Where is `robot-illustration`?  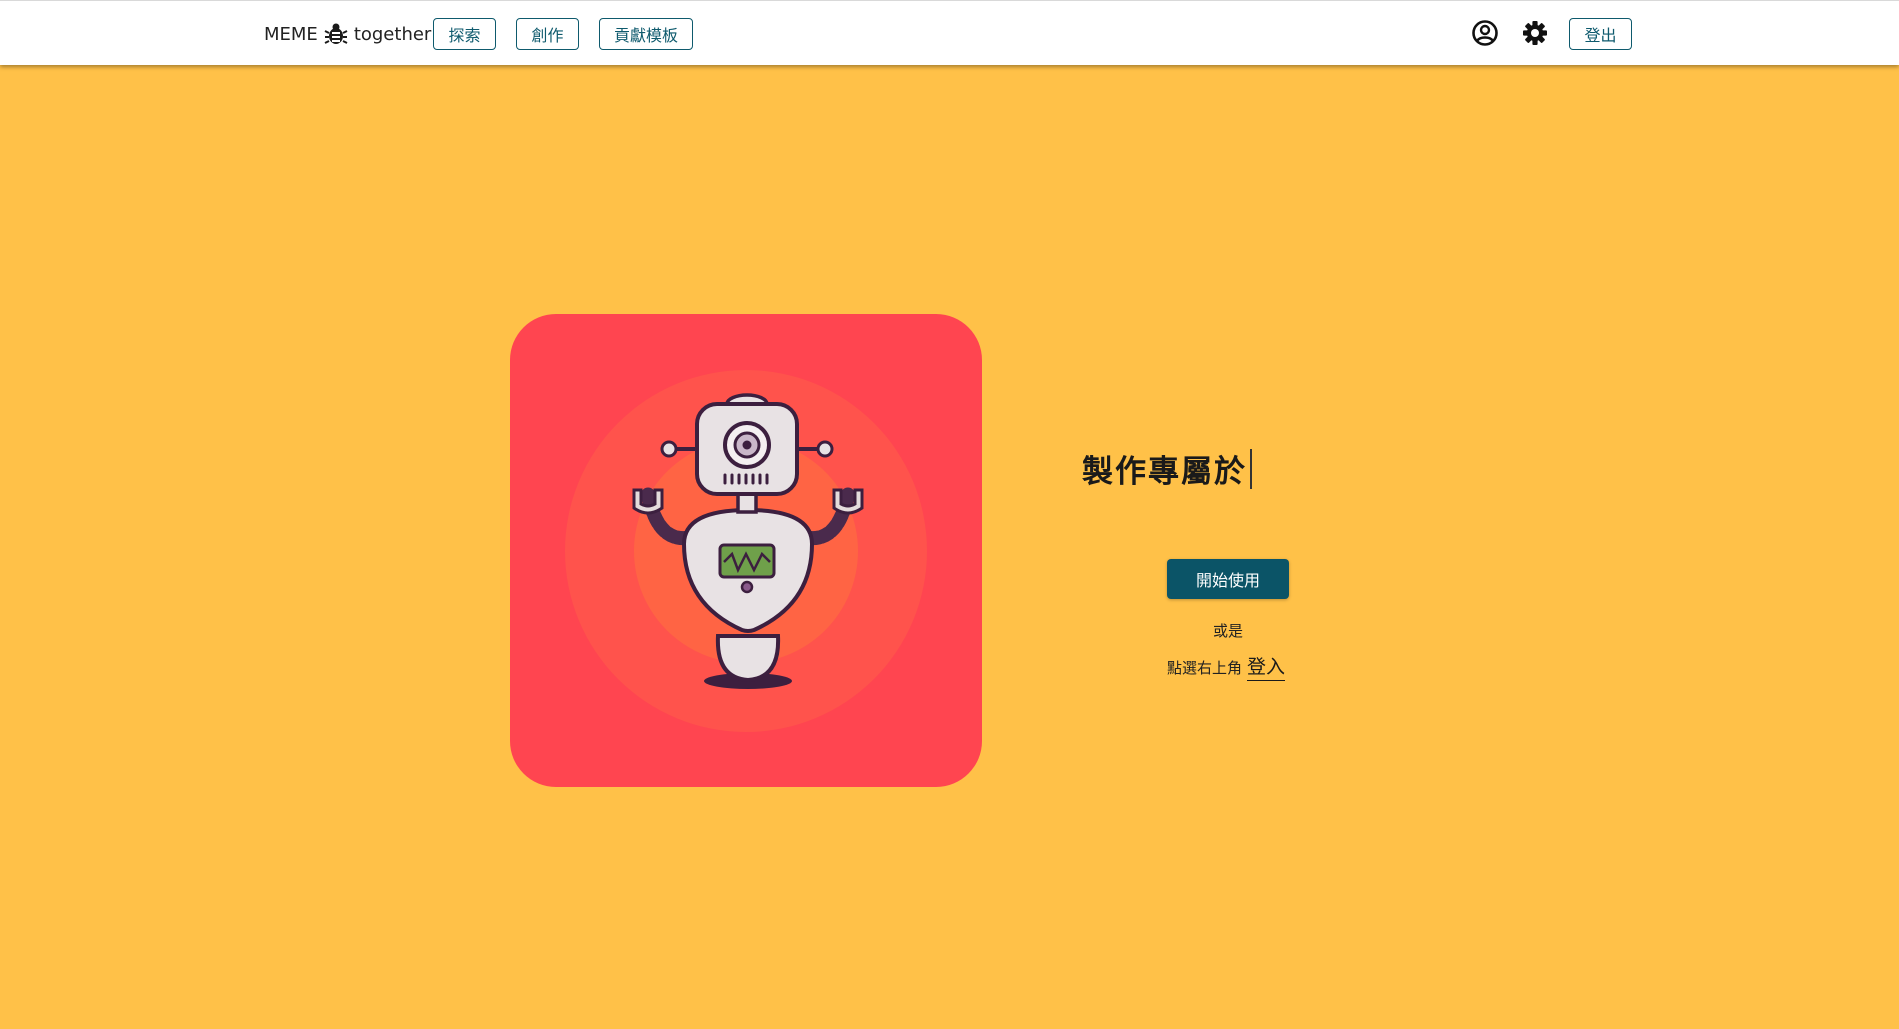
robot-illustration is located at coordinates (746, 551).